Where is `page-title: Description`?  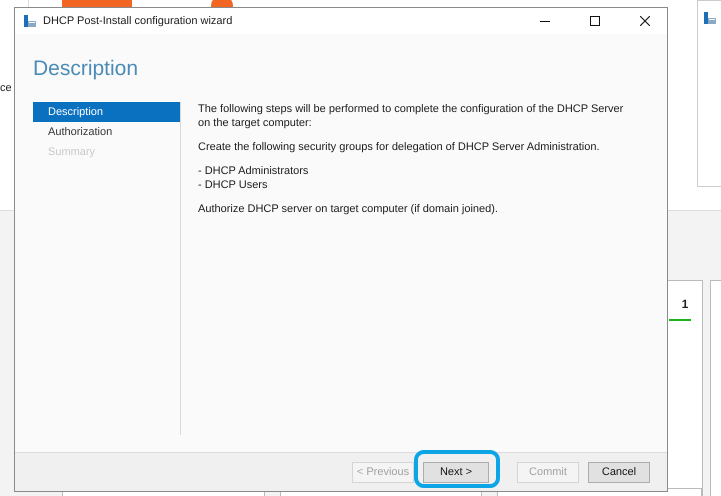 page-title: Description is located at coordinates (86, 67).